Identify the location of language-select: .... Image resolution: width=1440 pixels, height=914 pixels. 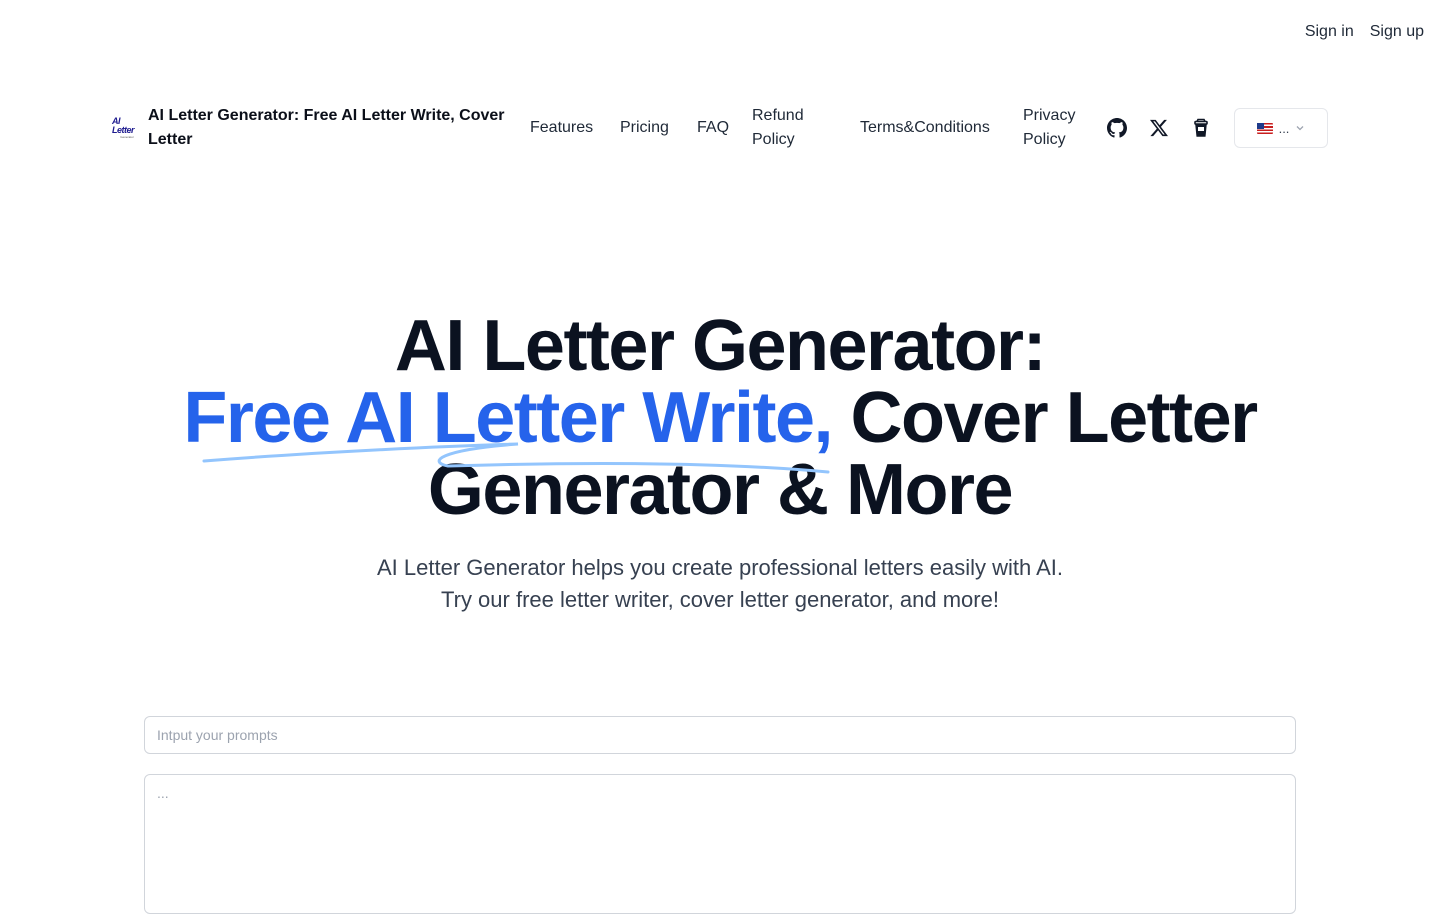
(1281, 128).